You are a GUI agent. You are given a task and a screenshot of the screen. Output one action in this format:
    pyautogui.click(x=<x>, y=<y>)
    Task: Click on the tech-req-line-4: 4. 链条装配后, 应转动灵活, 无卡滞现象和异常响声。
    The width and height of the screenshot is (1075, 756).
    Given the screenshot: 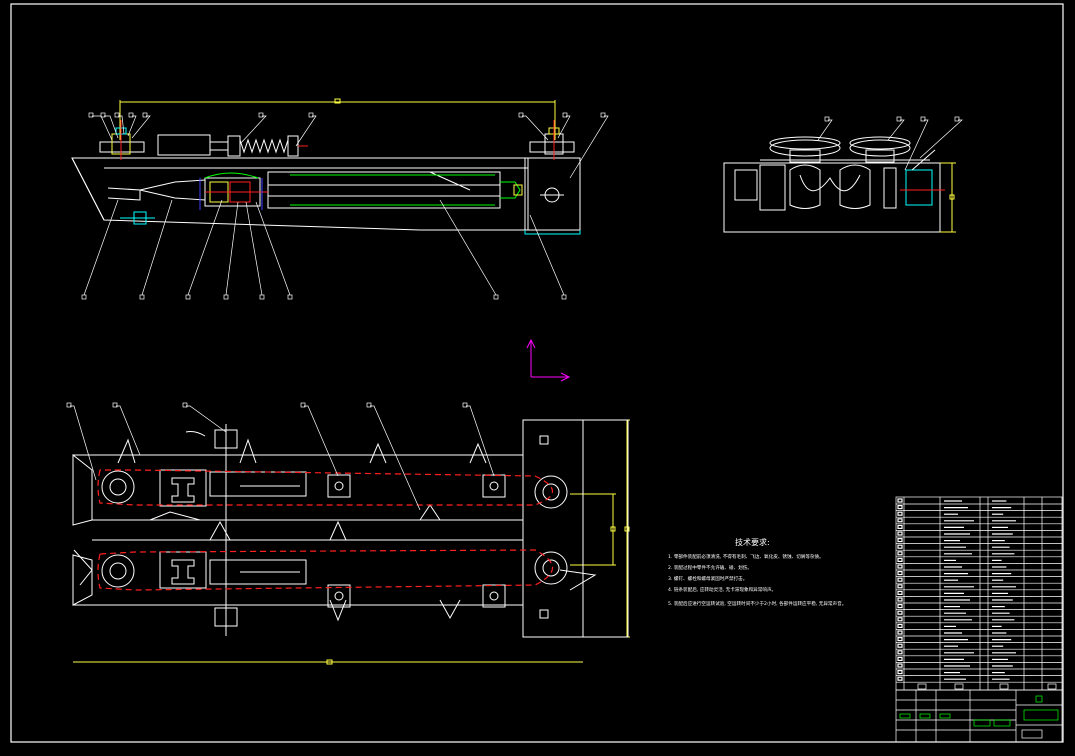 What is the action you would take?
    pyautogui.click(x=722, y=589)
    